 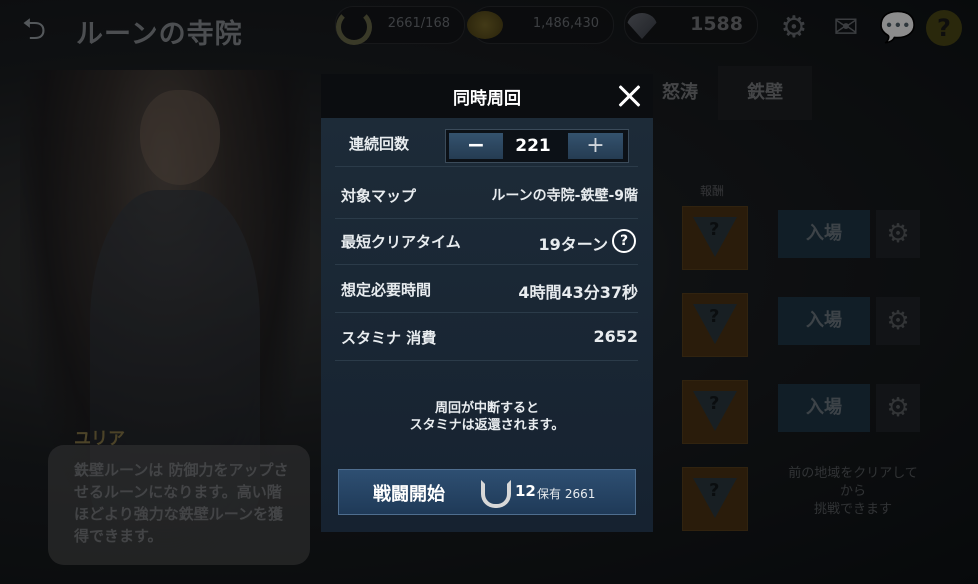 What do you see at coordinates (525, 491) in the screenshot?
I see `stamina-cost: 12` at bounding box center [525, 491].